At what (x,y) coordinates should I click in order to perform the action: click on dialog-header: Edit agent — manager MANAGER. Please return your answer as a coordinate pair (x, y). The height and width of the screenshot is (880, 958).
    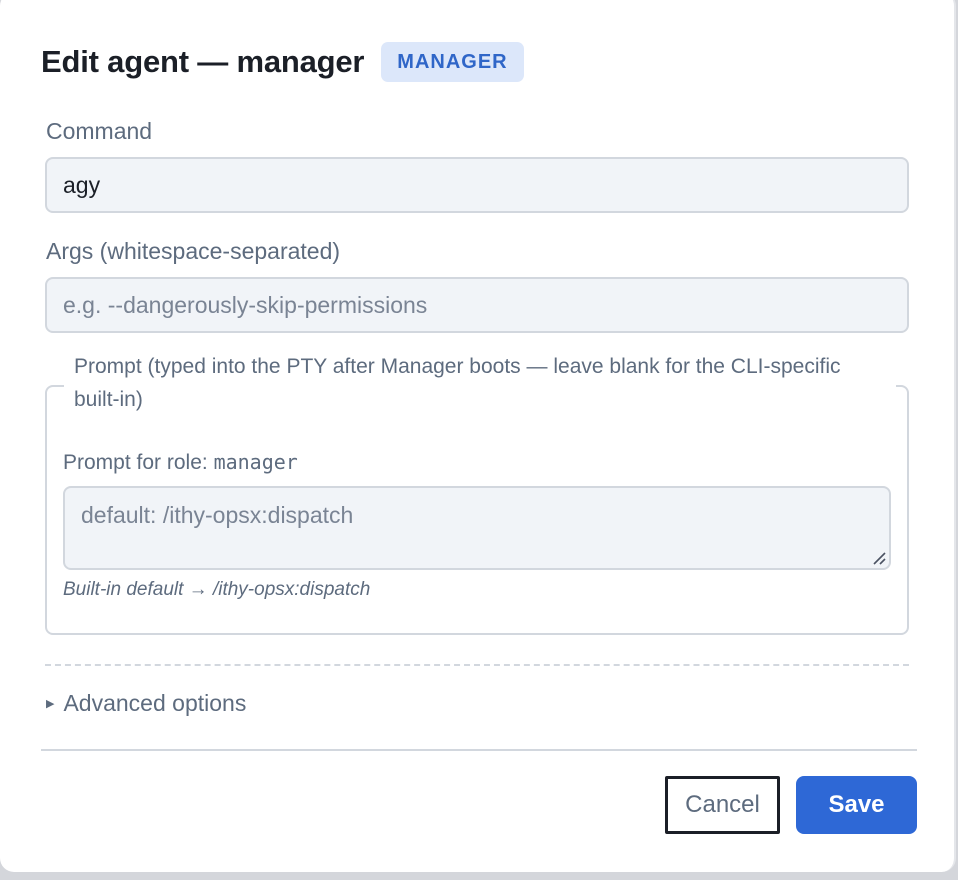
    Looking at the image, I should click on (282, 62).